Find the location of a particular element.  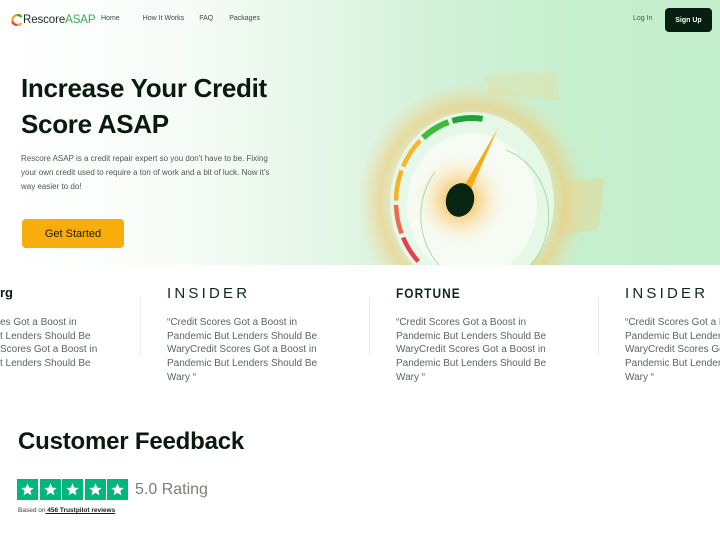

logo: RescoreASAP is located at coordinates (53, 20).